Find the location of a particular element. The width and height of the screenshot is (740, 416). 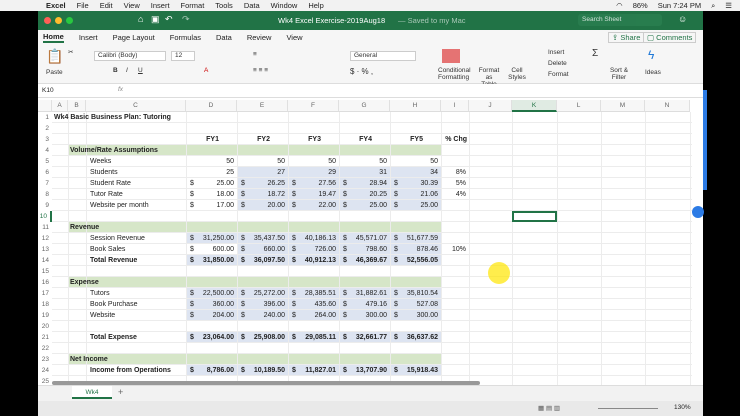

menu-tools: Tools is located at coordinates (224, 5).